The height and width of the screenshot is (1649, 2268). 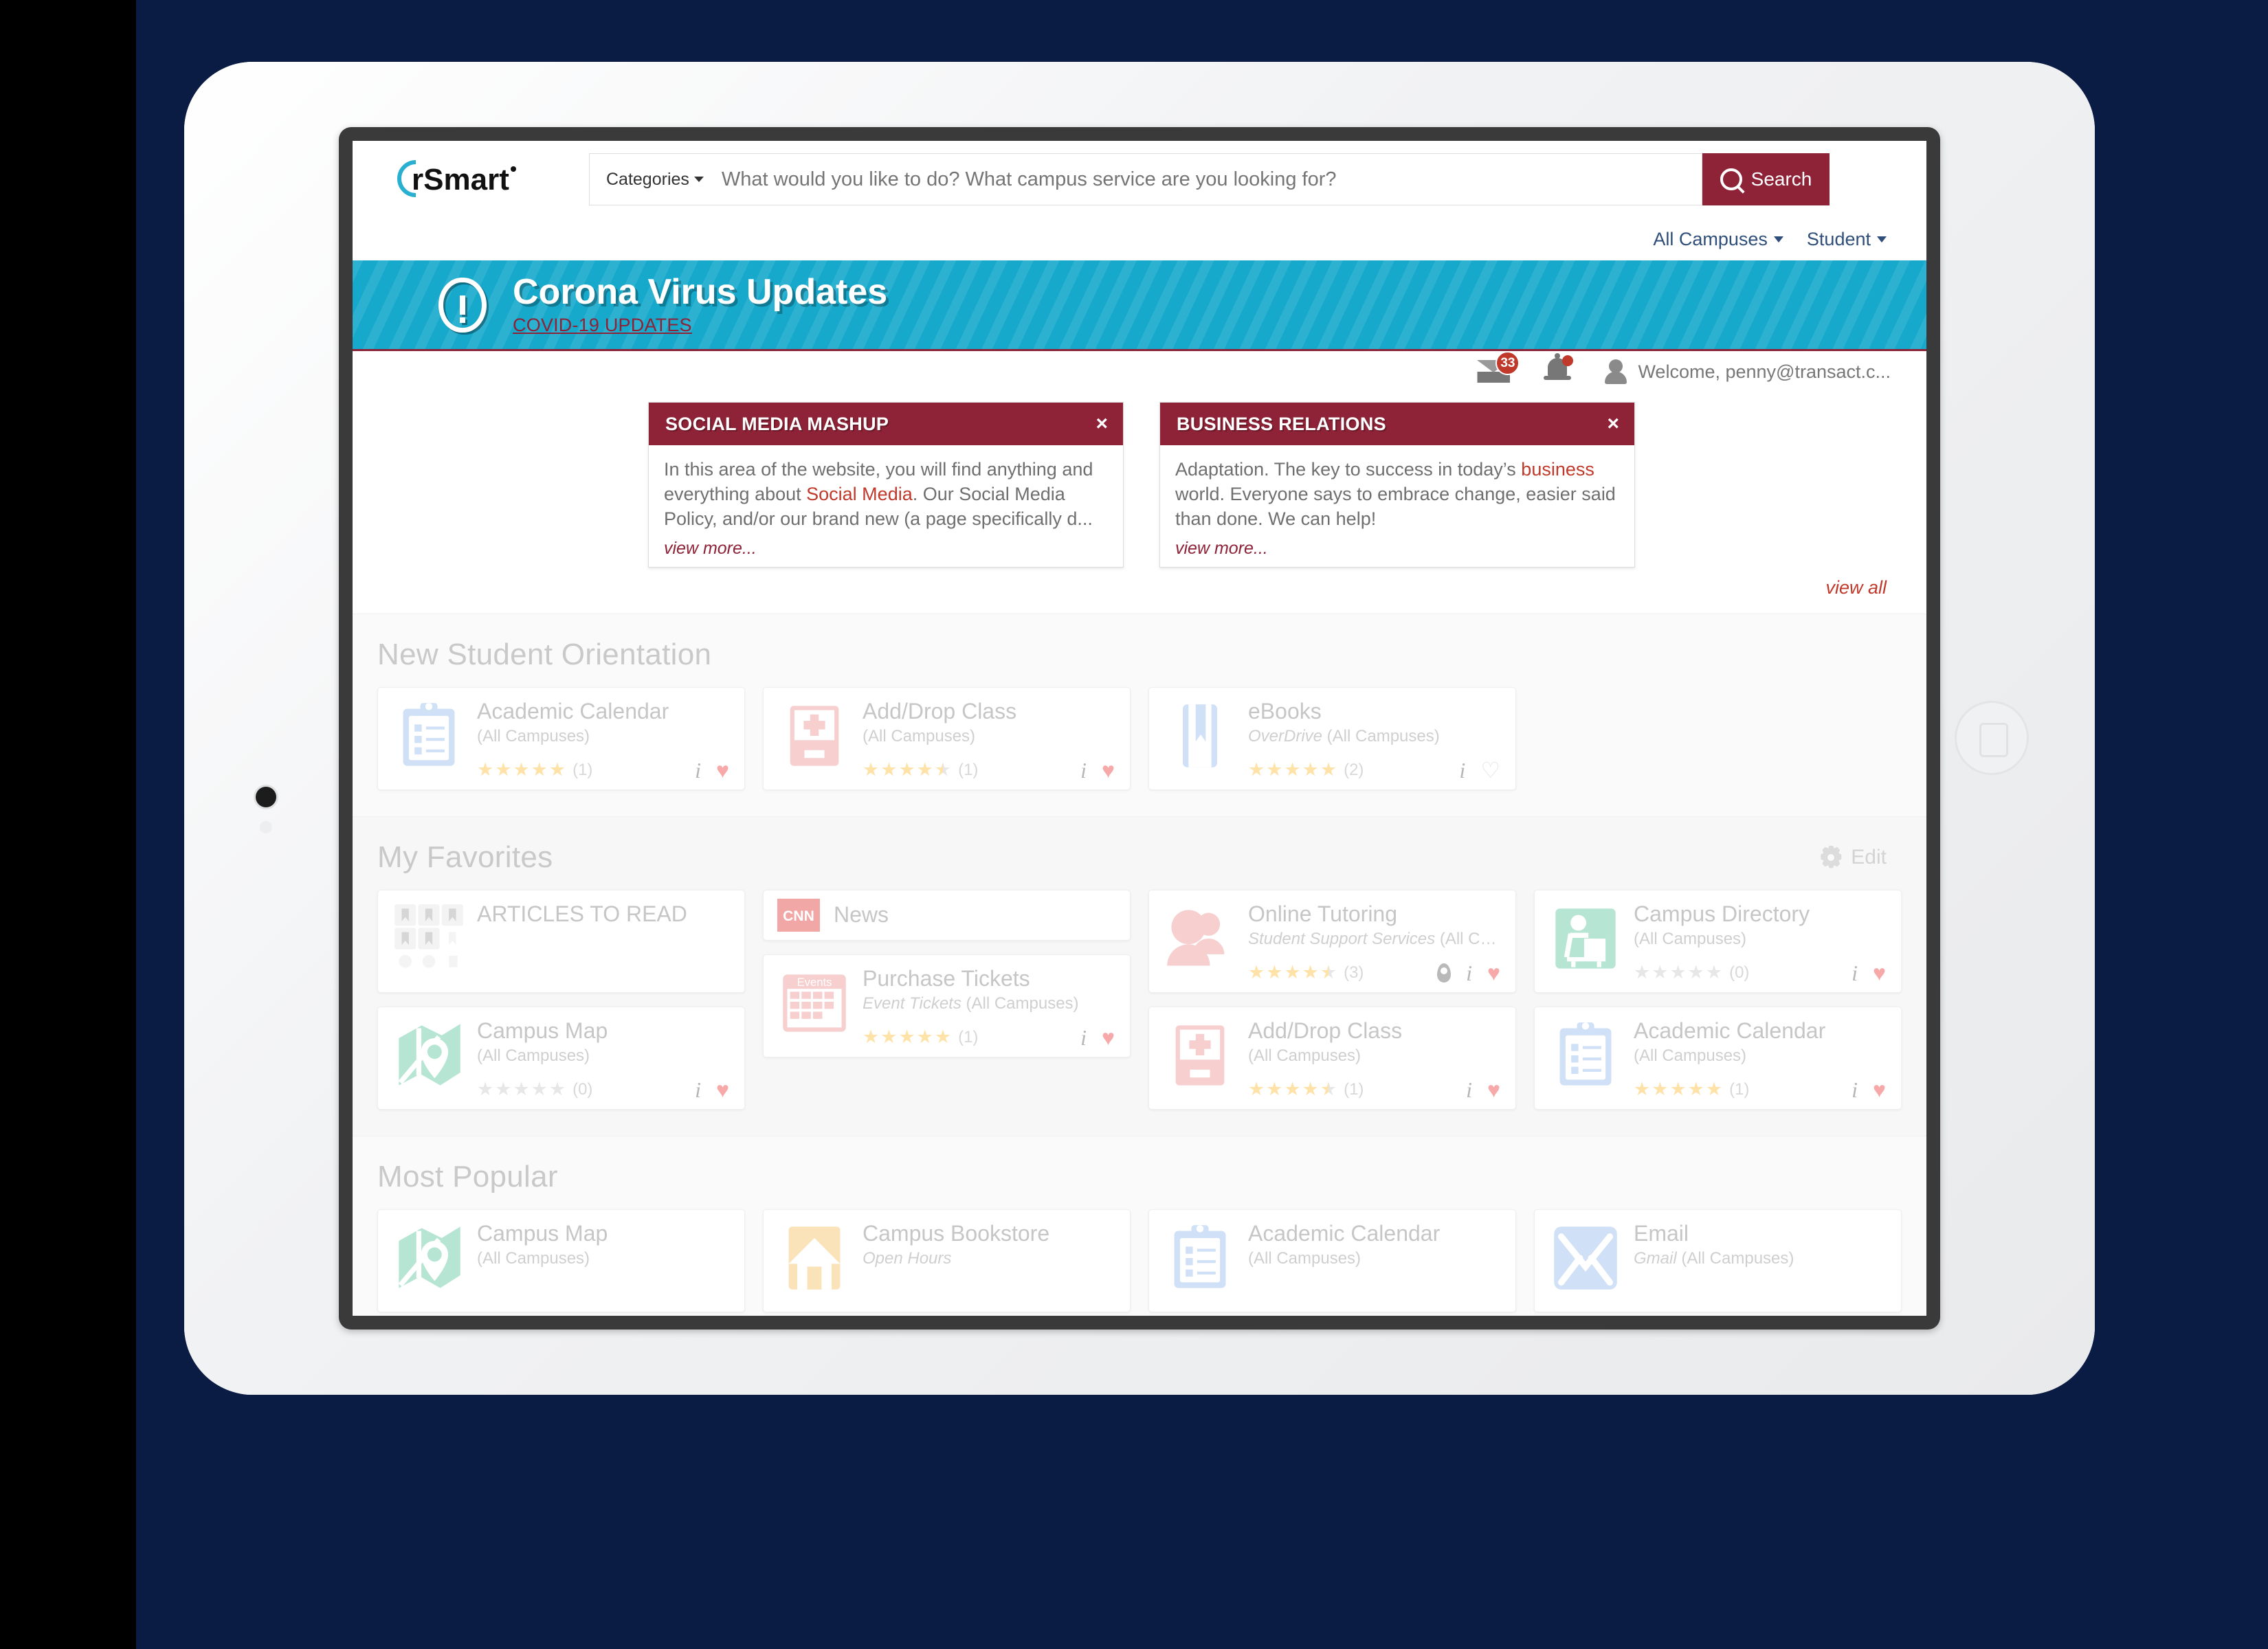 What do you see at coordinates (1202, 179) in the screenshot?
I see `search-input` at bounding box center [1202, 179].